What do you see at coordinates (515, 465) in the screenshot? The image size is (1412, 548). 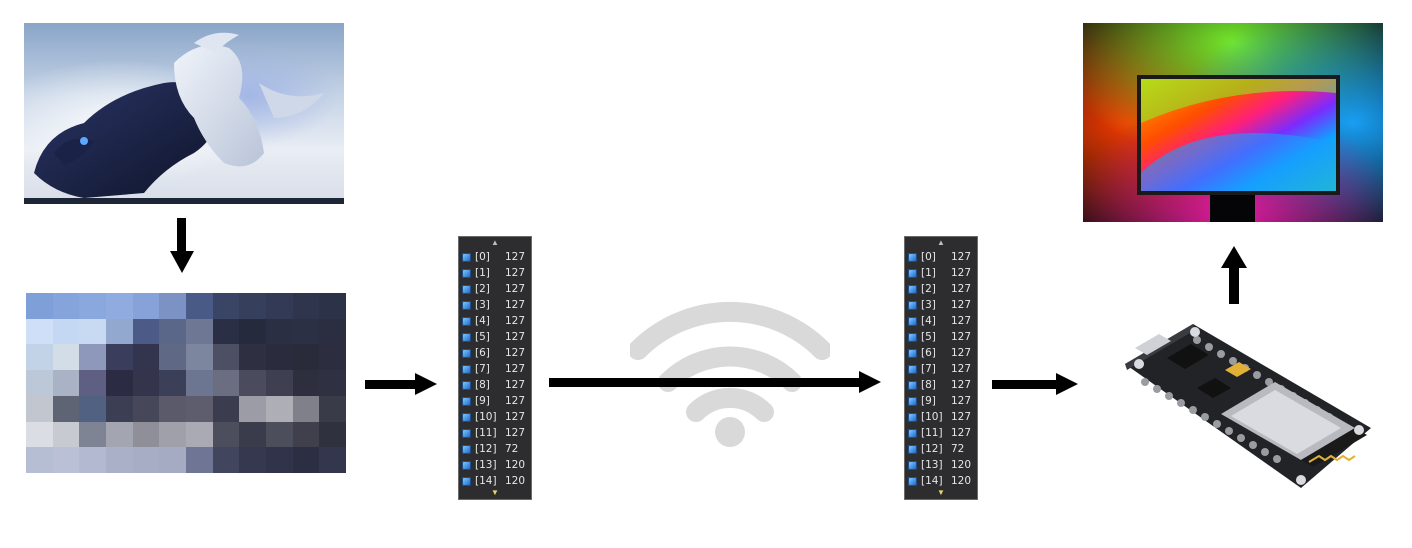 I see `array-value: 120` at bounding box center [515, 465].